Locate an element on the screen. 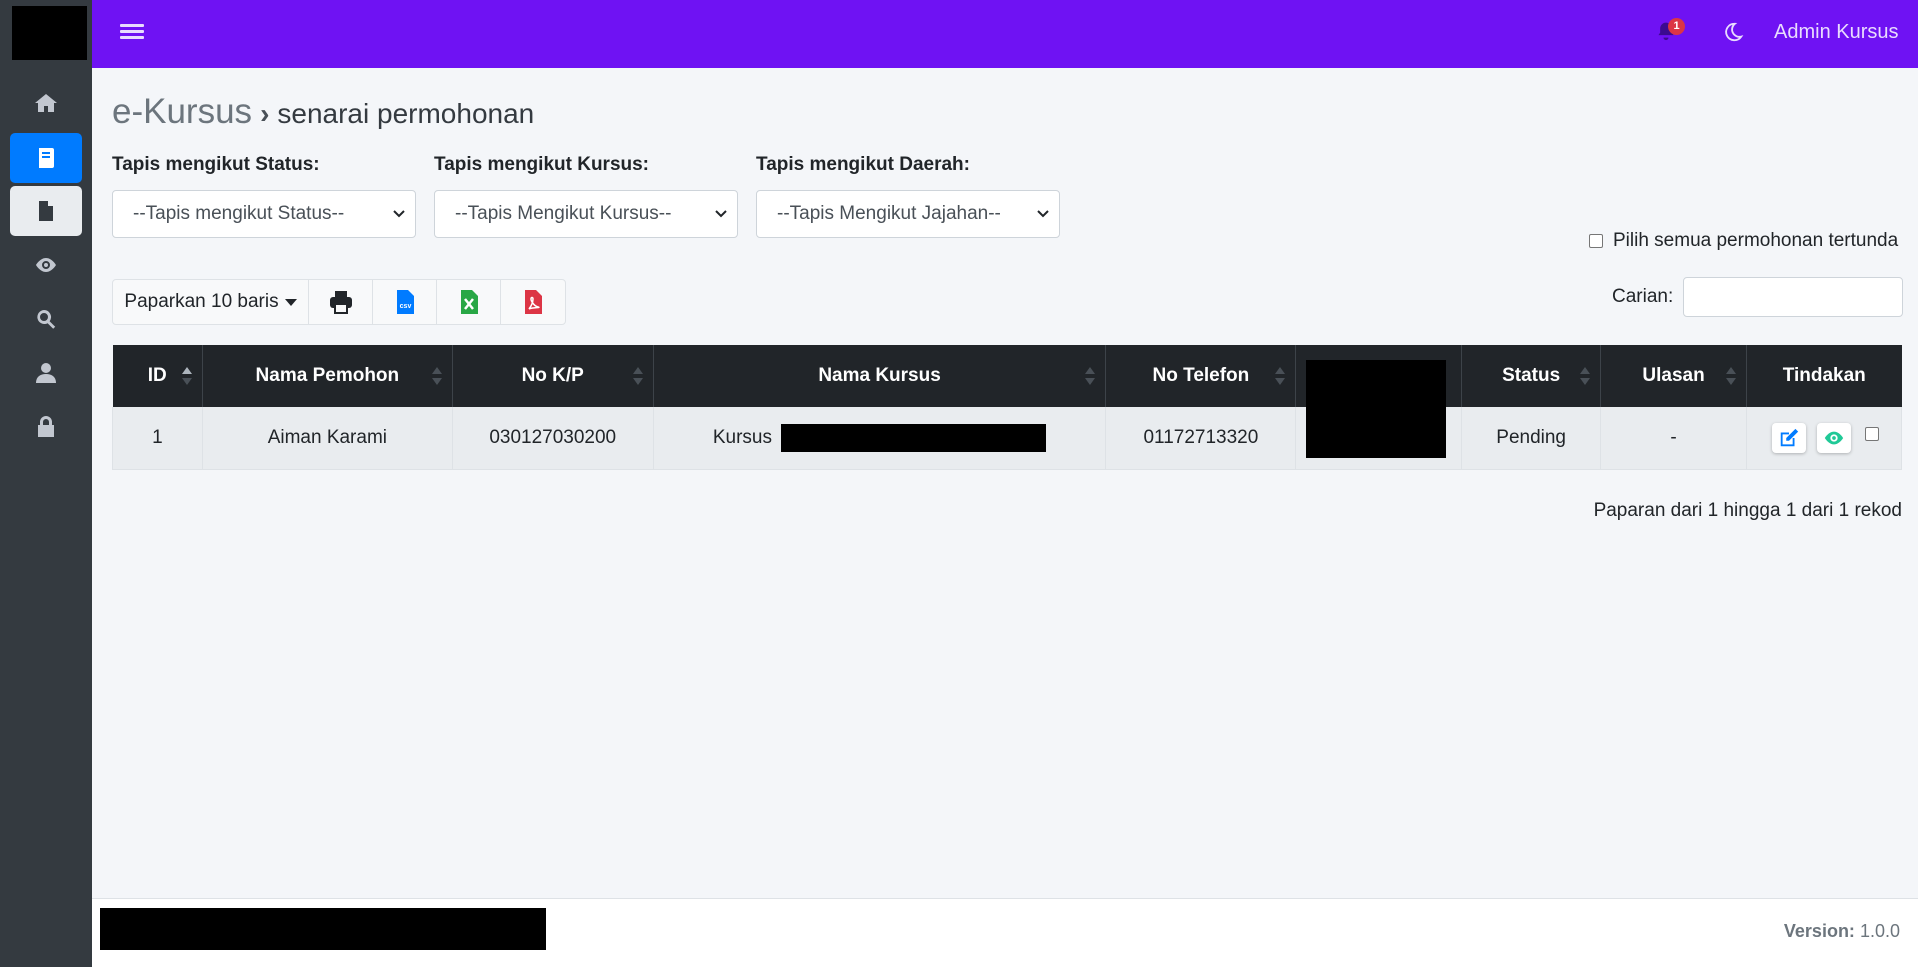 The image size is (1918, 967). cell-review: - is located at coordinates (1674, 438).